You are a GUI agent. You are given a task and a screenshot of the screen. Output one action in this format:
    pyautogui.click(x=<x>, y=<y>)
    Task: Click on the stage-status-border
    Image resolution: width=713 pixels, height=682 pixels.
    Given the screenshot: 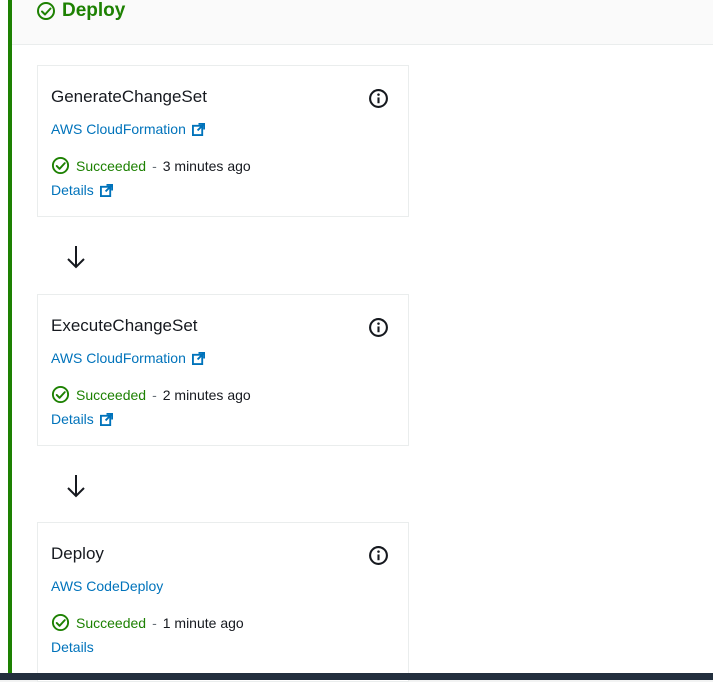 What is the action you would take?
    pyautogui.click(x=10, y=336)
    